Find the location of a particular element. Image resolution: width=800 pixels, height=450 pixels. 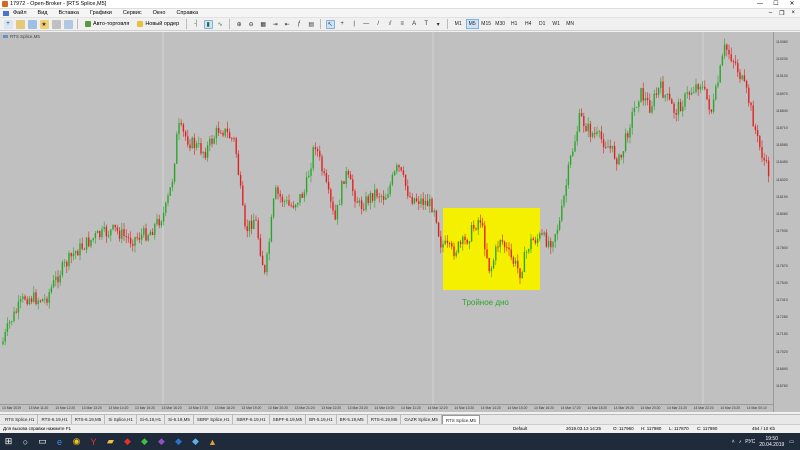

new-order-button: Новый ордер is located at coordinates (158, 24).